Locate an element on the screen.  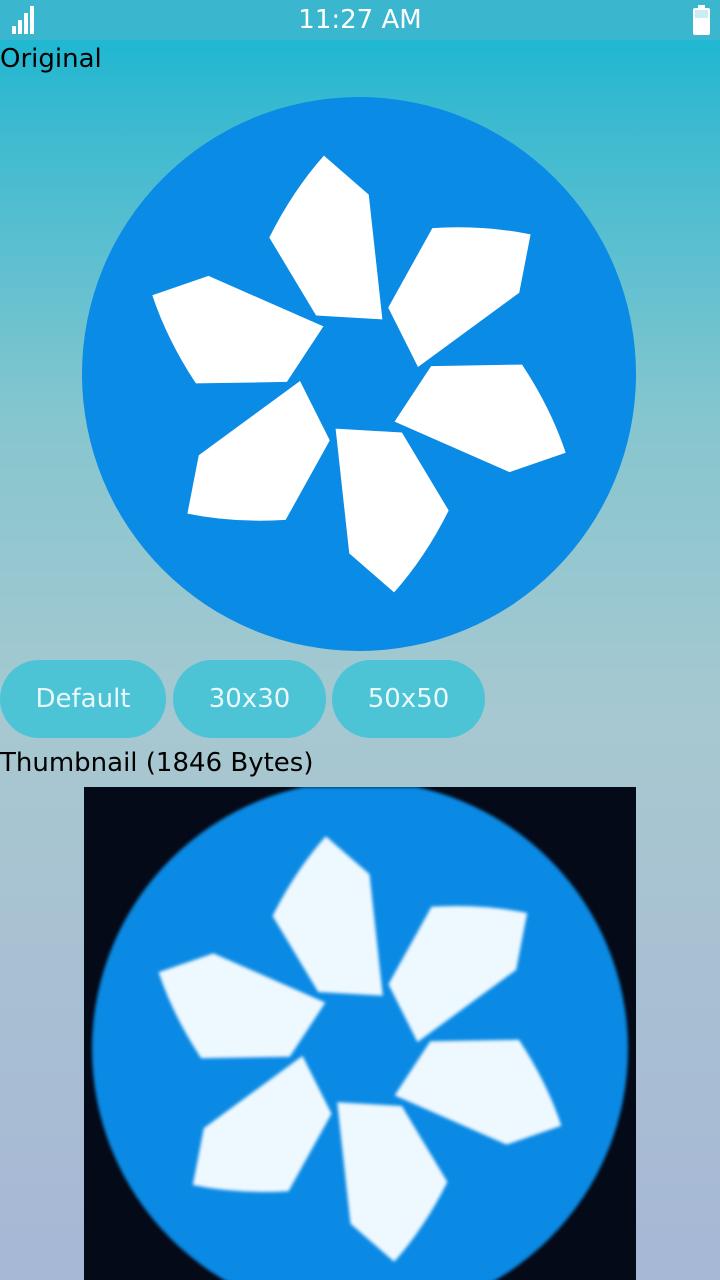
default-size-button: Default is located at coordinates (83, 699).